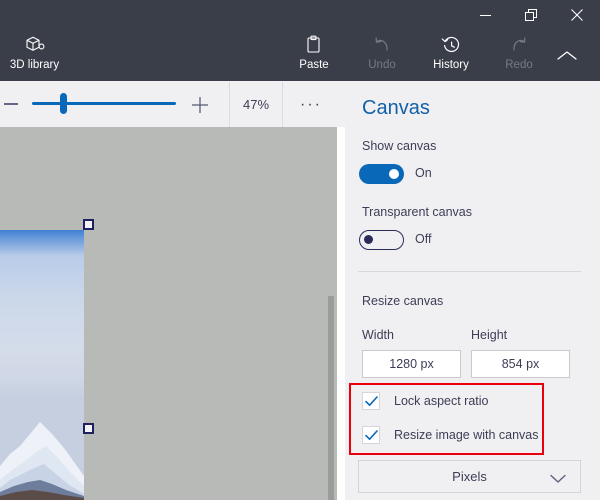 The height and width of the screenshot is (500, 600). I want to click on zoom-more-options-button: ···, so click(311, 104).